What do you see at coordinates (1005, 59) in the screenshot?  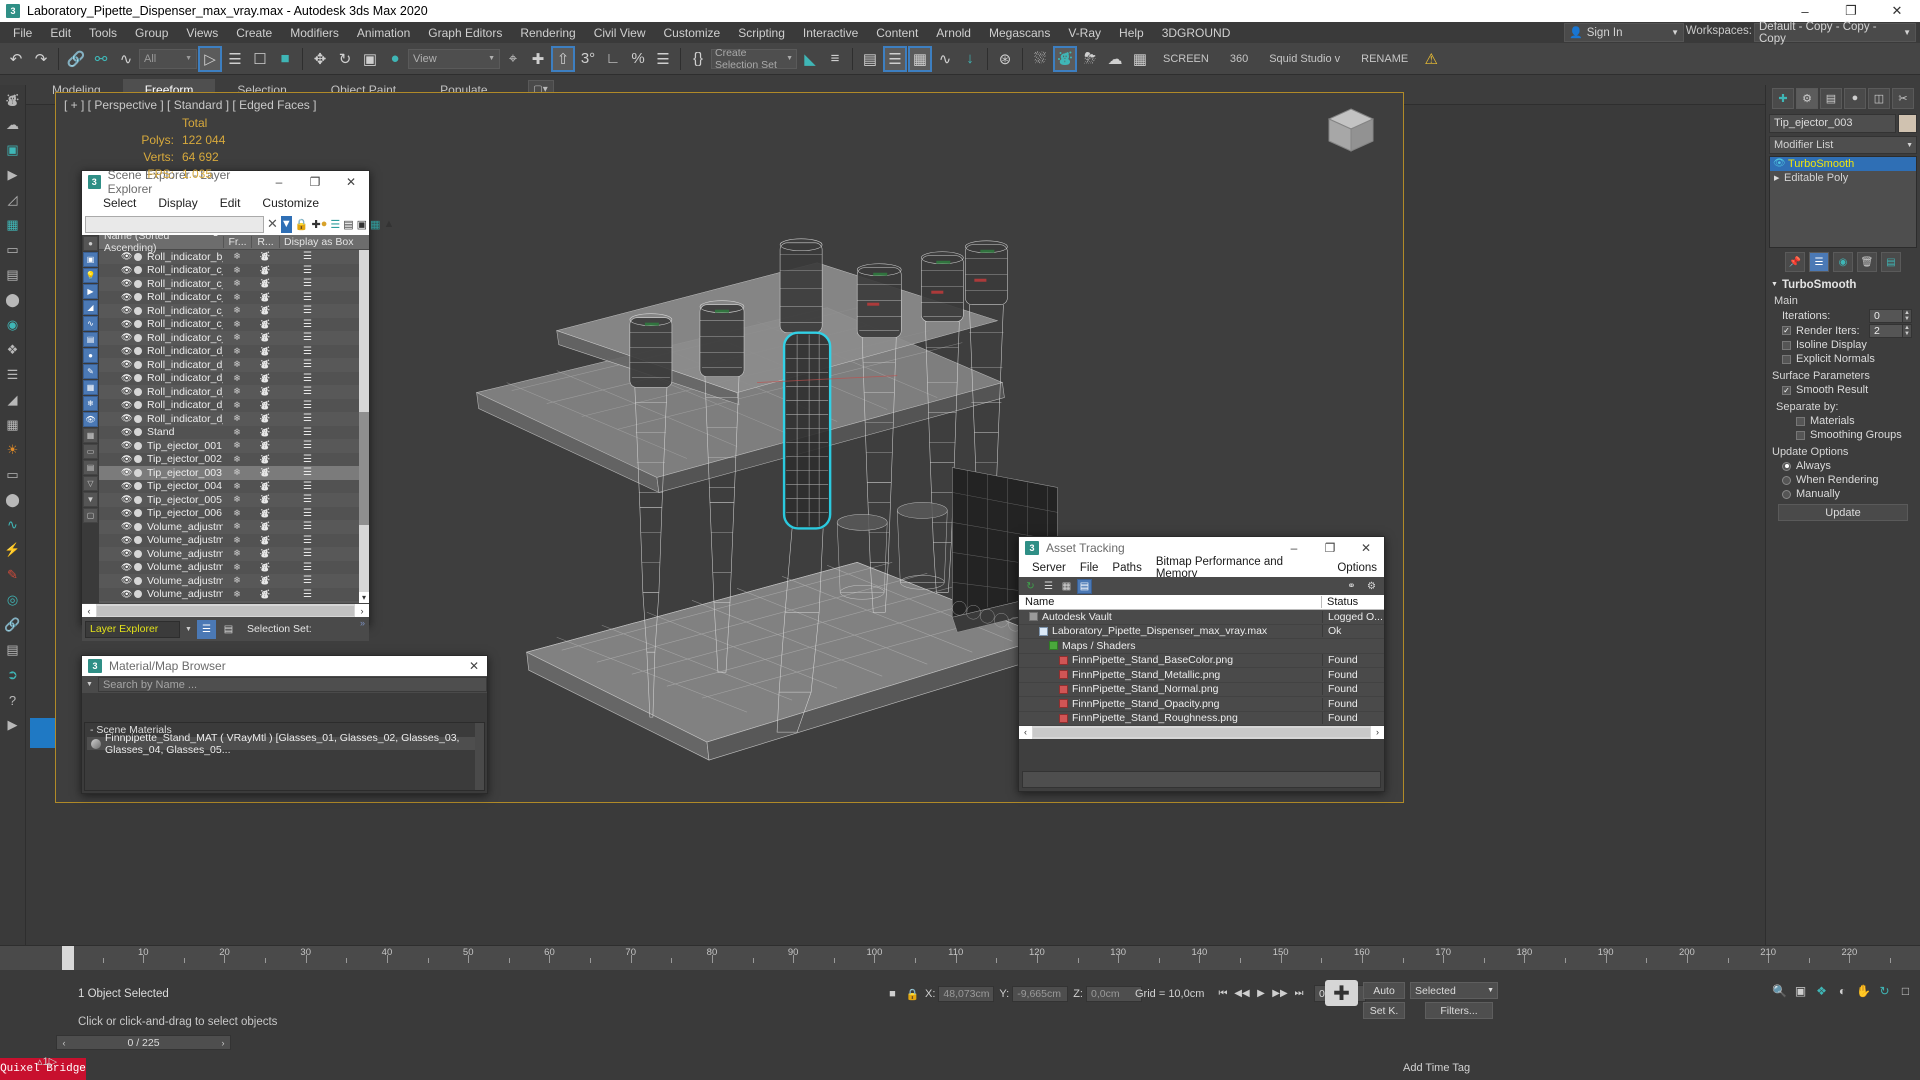 I see `particle-view-icon: ⊛` at bounding box center [1005, 59].